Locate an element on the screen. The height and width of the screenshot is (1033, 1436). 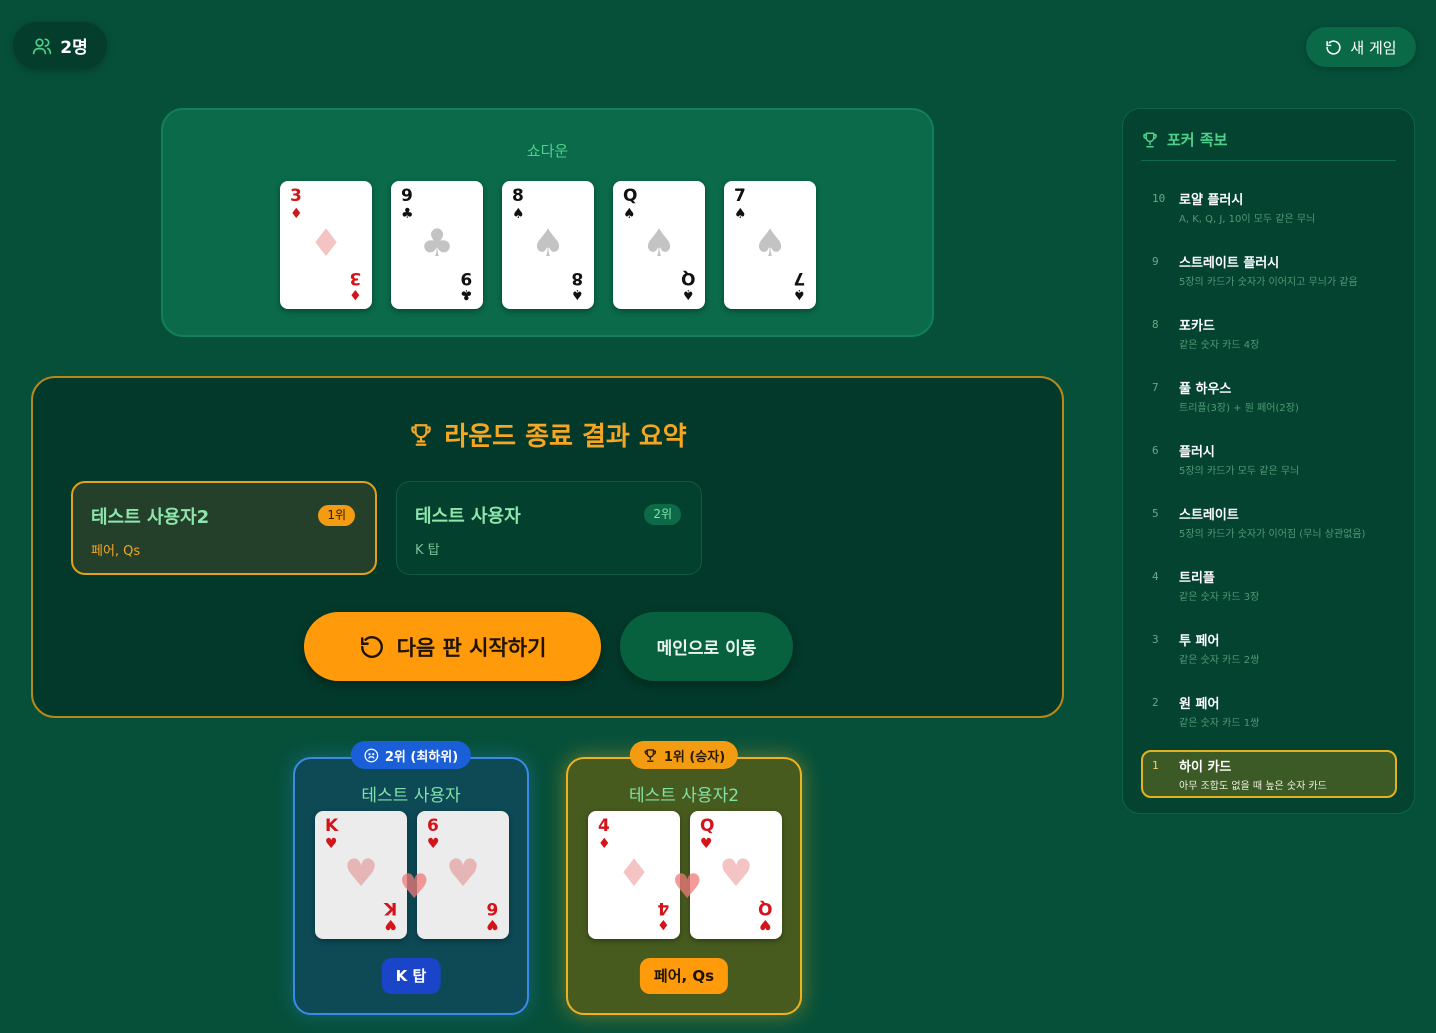
hand-description: 아무 조합도 없을 때 높은 숫자 카드 is located at coordinates (1253, 786).